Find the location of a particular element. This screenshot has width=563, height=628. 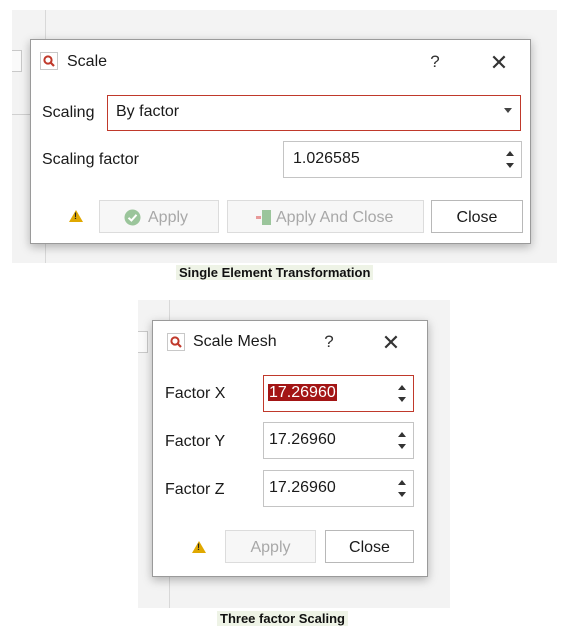

factor-x-value: 17.26960 is located at coordinates (302, 393).